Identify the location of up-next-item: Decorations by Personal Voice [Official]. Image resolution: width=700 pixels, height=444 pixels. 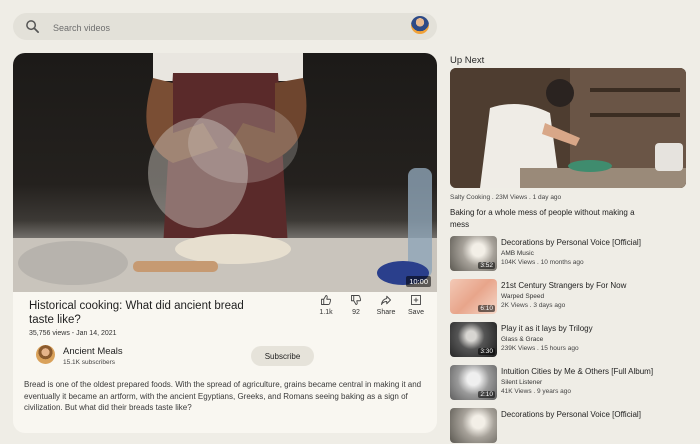
(570, 426).